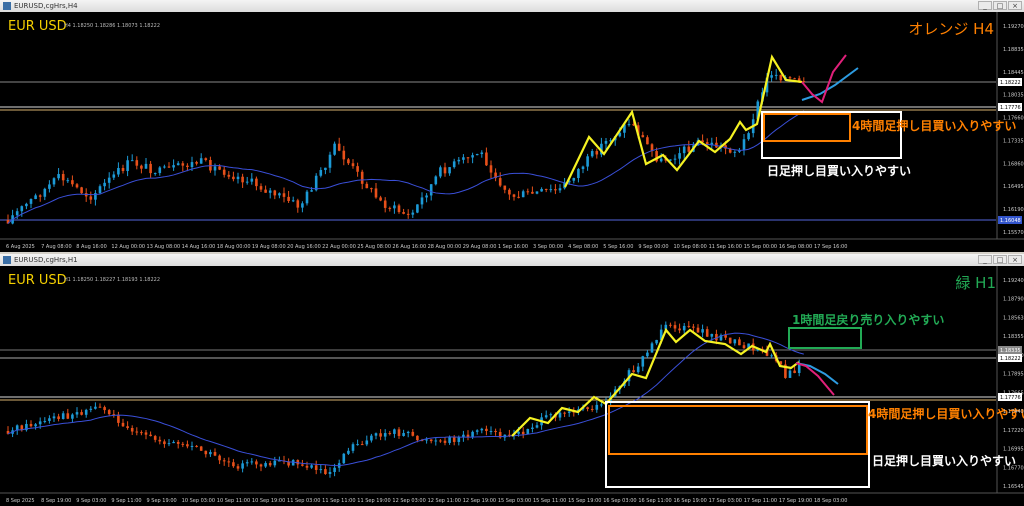 The width and height of the screenshot is (1024, 506). Describe the element at coordinates (46, 6) in the screenshot. I see `window-title-h4: EURUSD,cgHrs,H4` at that location.